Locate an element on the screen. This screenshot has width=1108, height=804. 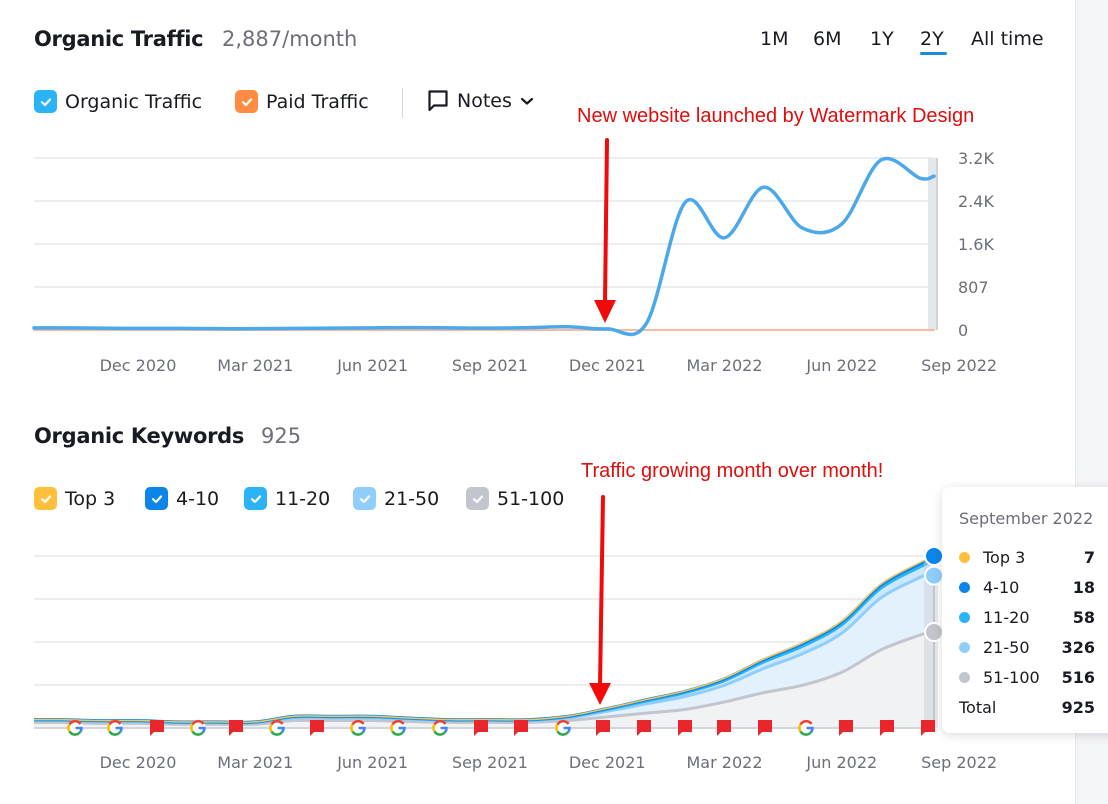
x-tick-label: Jun 2021 is located at coordinates (372, 762).